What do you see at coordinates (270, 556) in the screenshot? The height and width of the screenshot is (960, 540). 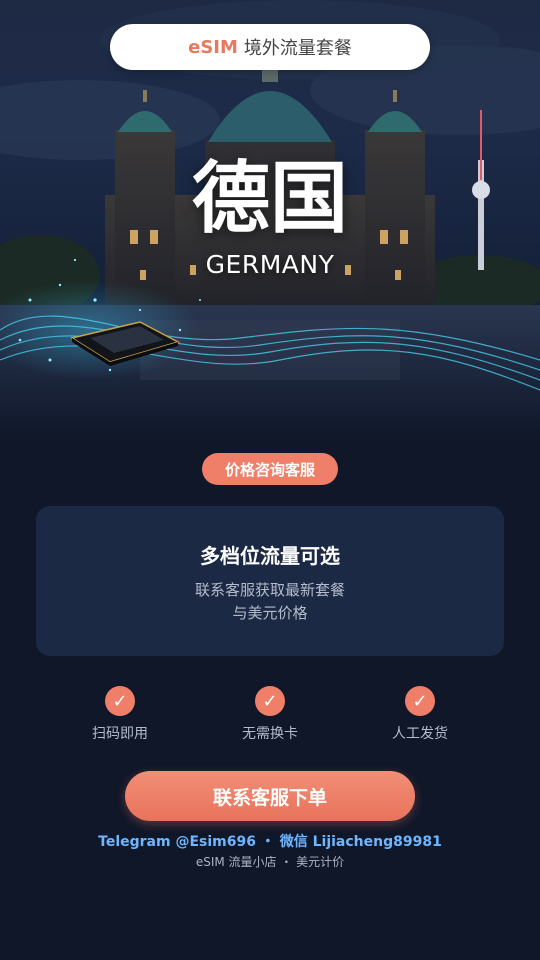 I see `card-title: 多档位流量可选` at bounding box center [270, 556].